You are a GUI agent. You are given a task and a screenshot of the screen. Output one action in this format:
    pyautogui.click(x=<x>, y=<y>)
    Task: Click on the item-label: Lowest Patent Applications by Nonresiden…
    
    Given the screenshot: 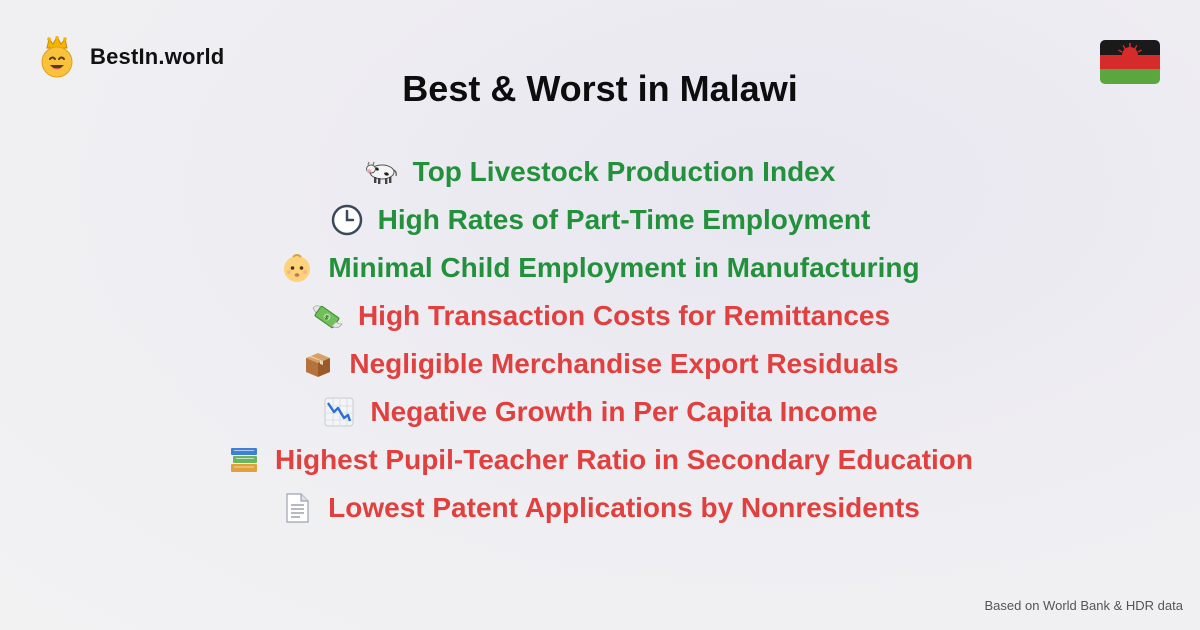 What is the action you would take?
    pyautogui.click(x=624, y=507)
    